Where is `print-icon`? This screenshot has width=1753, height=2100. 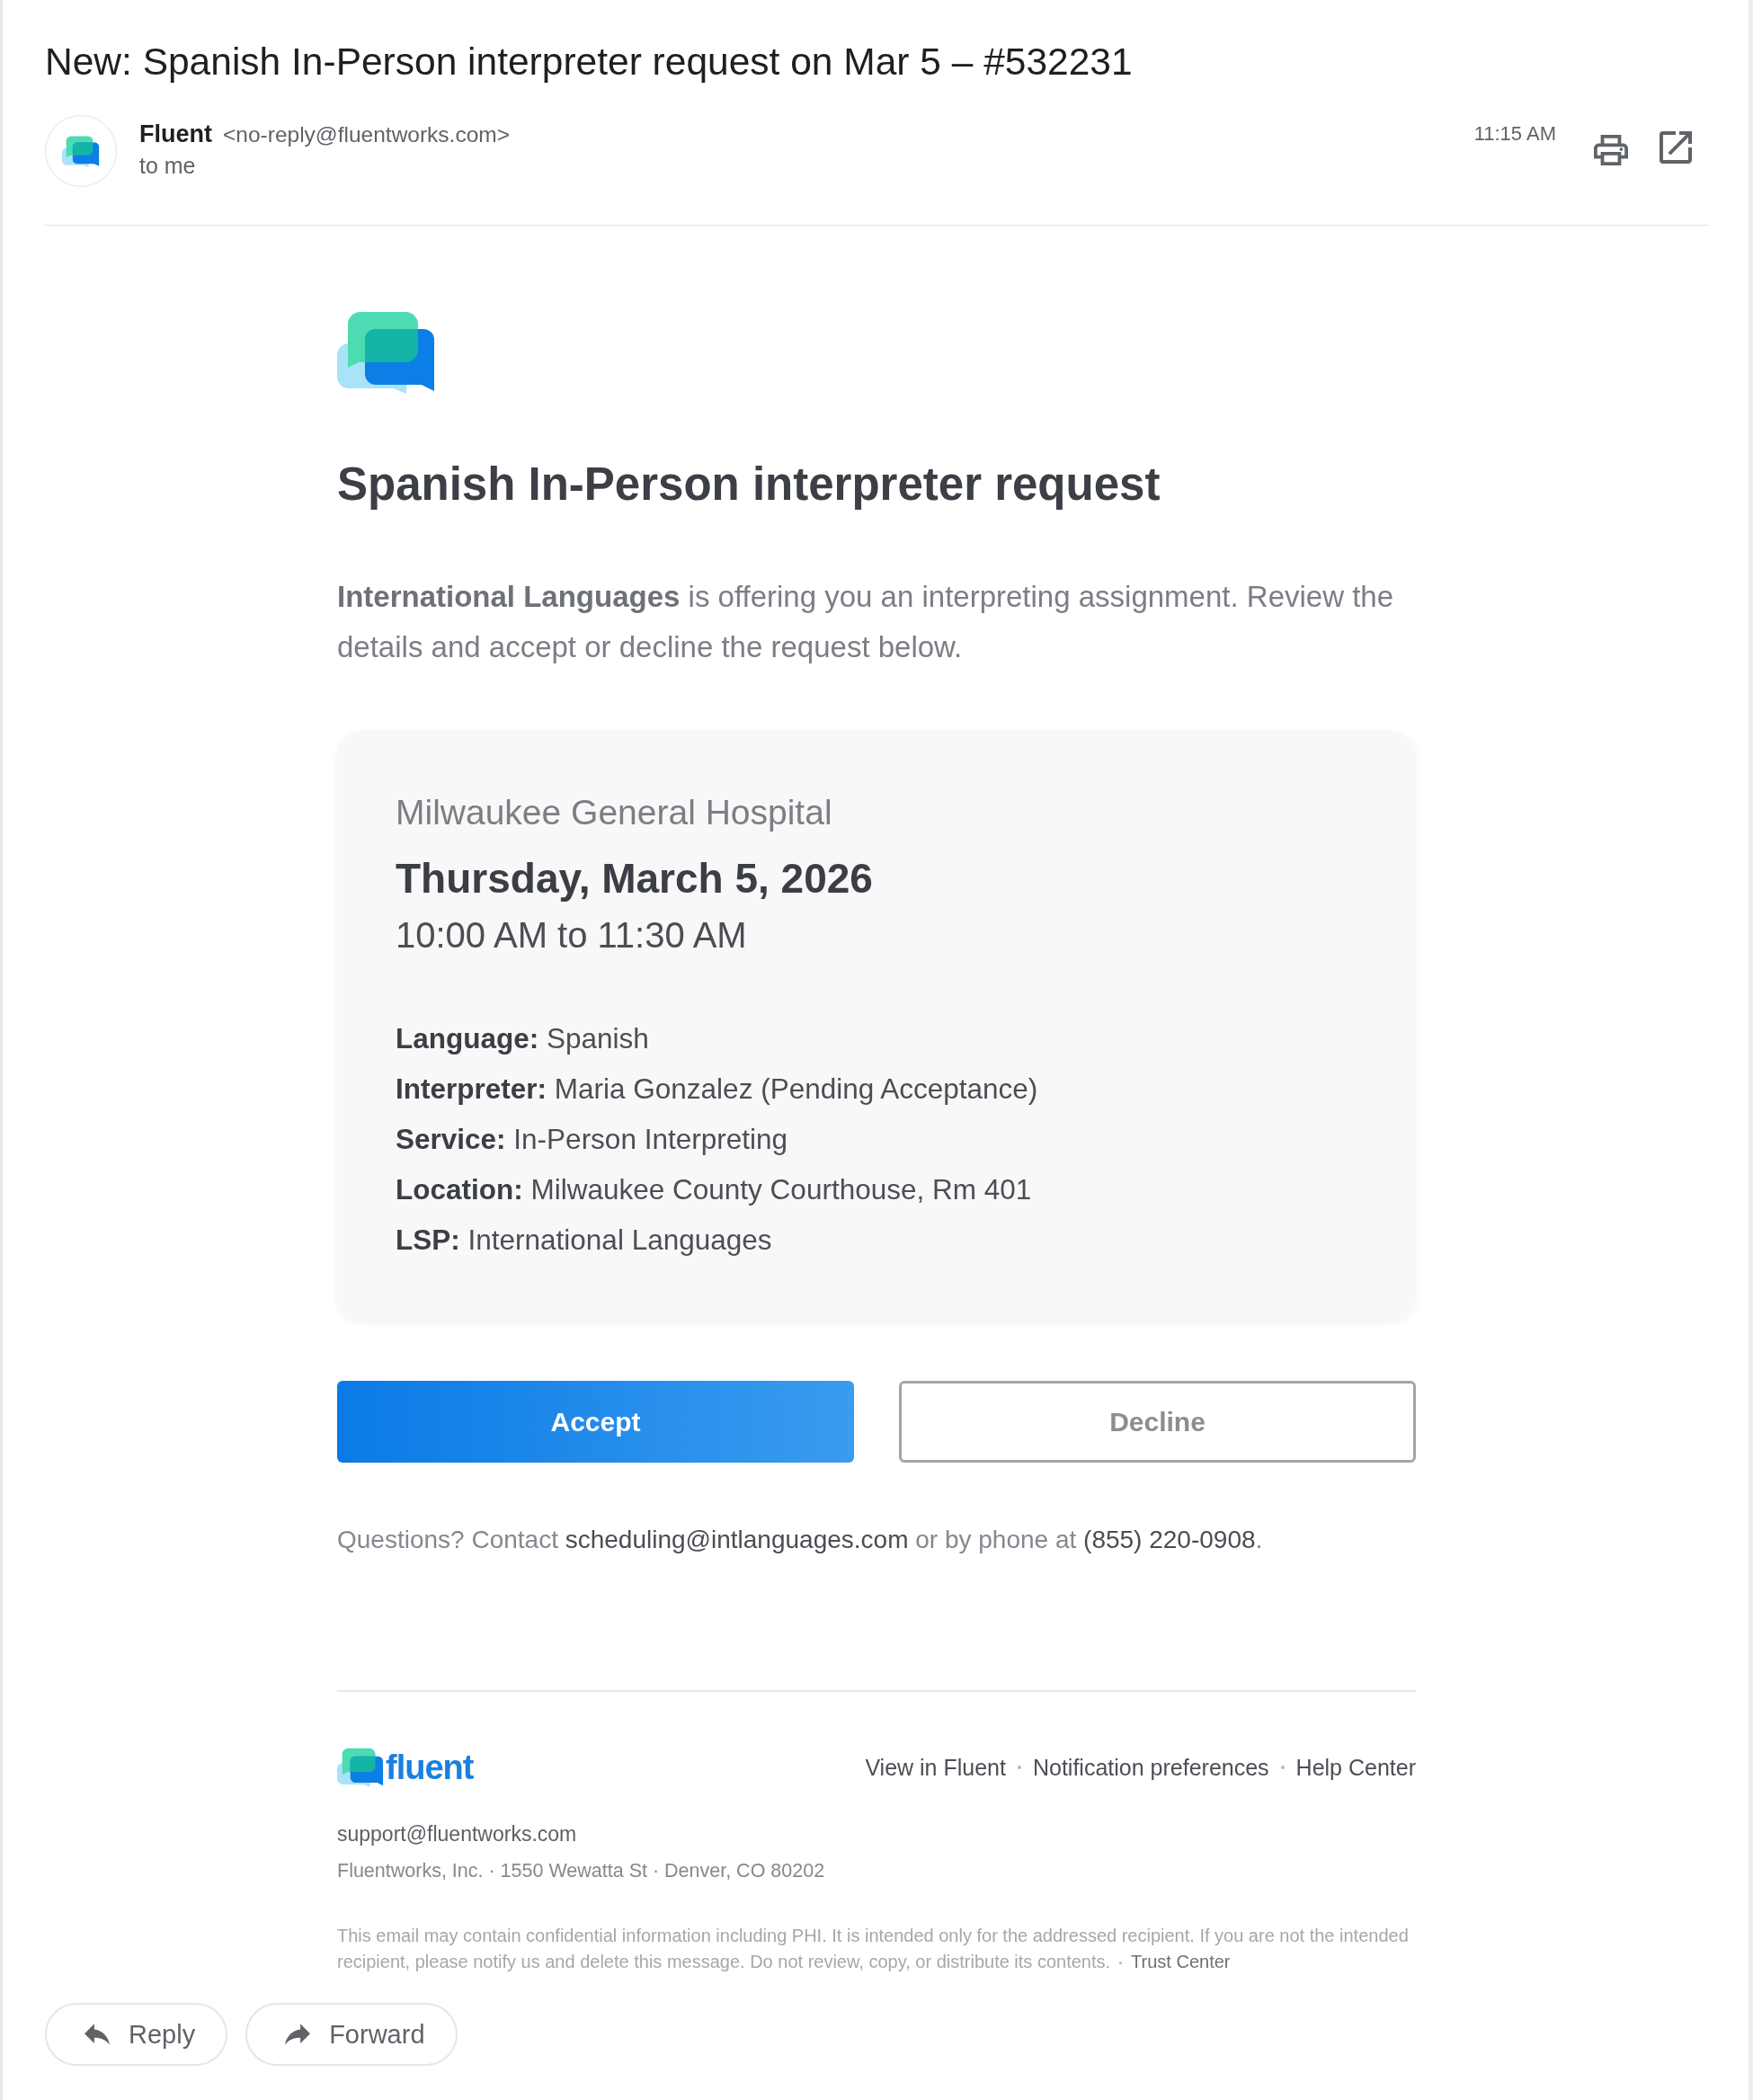 print-icon is located at coordinates (1611, 150).